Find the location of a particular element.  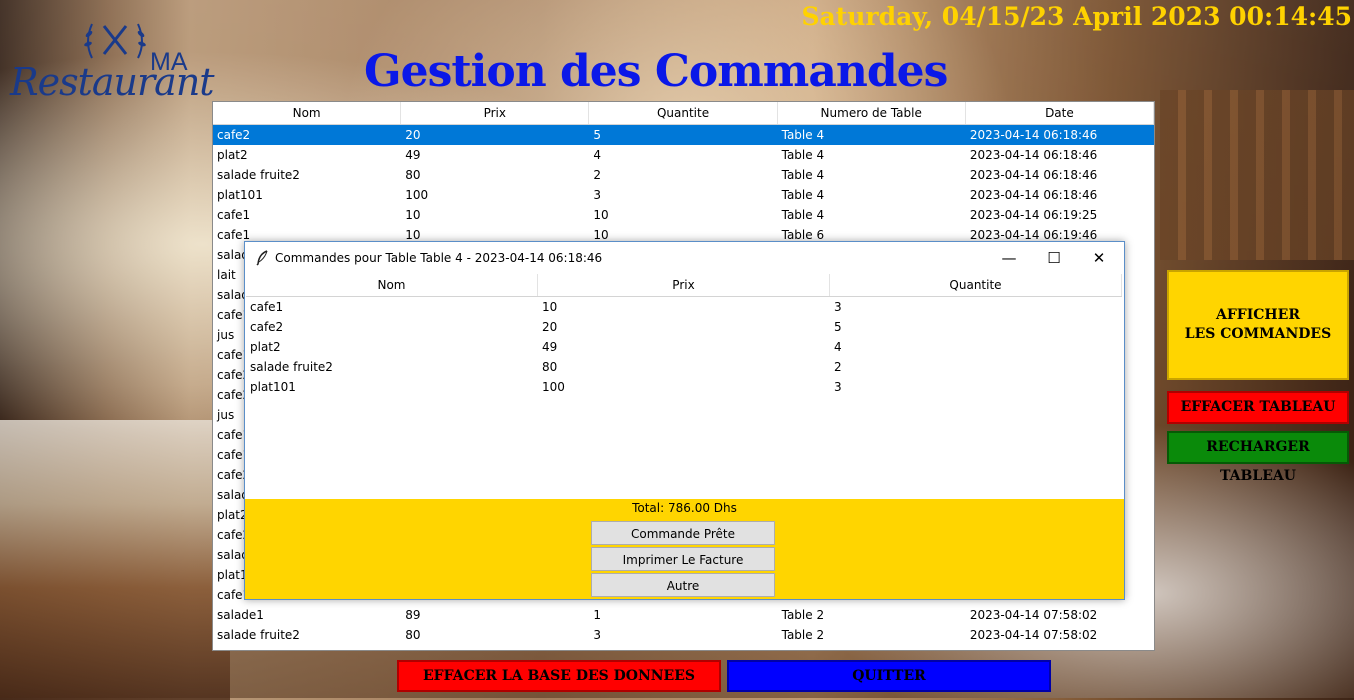

table-row: salade1 89 1 Table 2 2023-04-14 07:58:02 is located at coordinates (683, 615).